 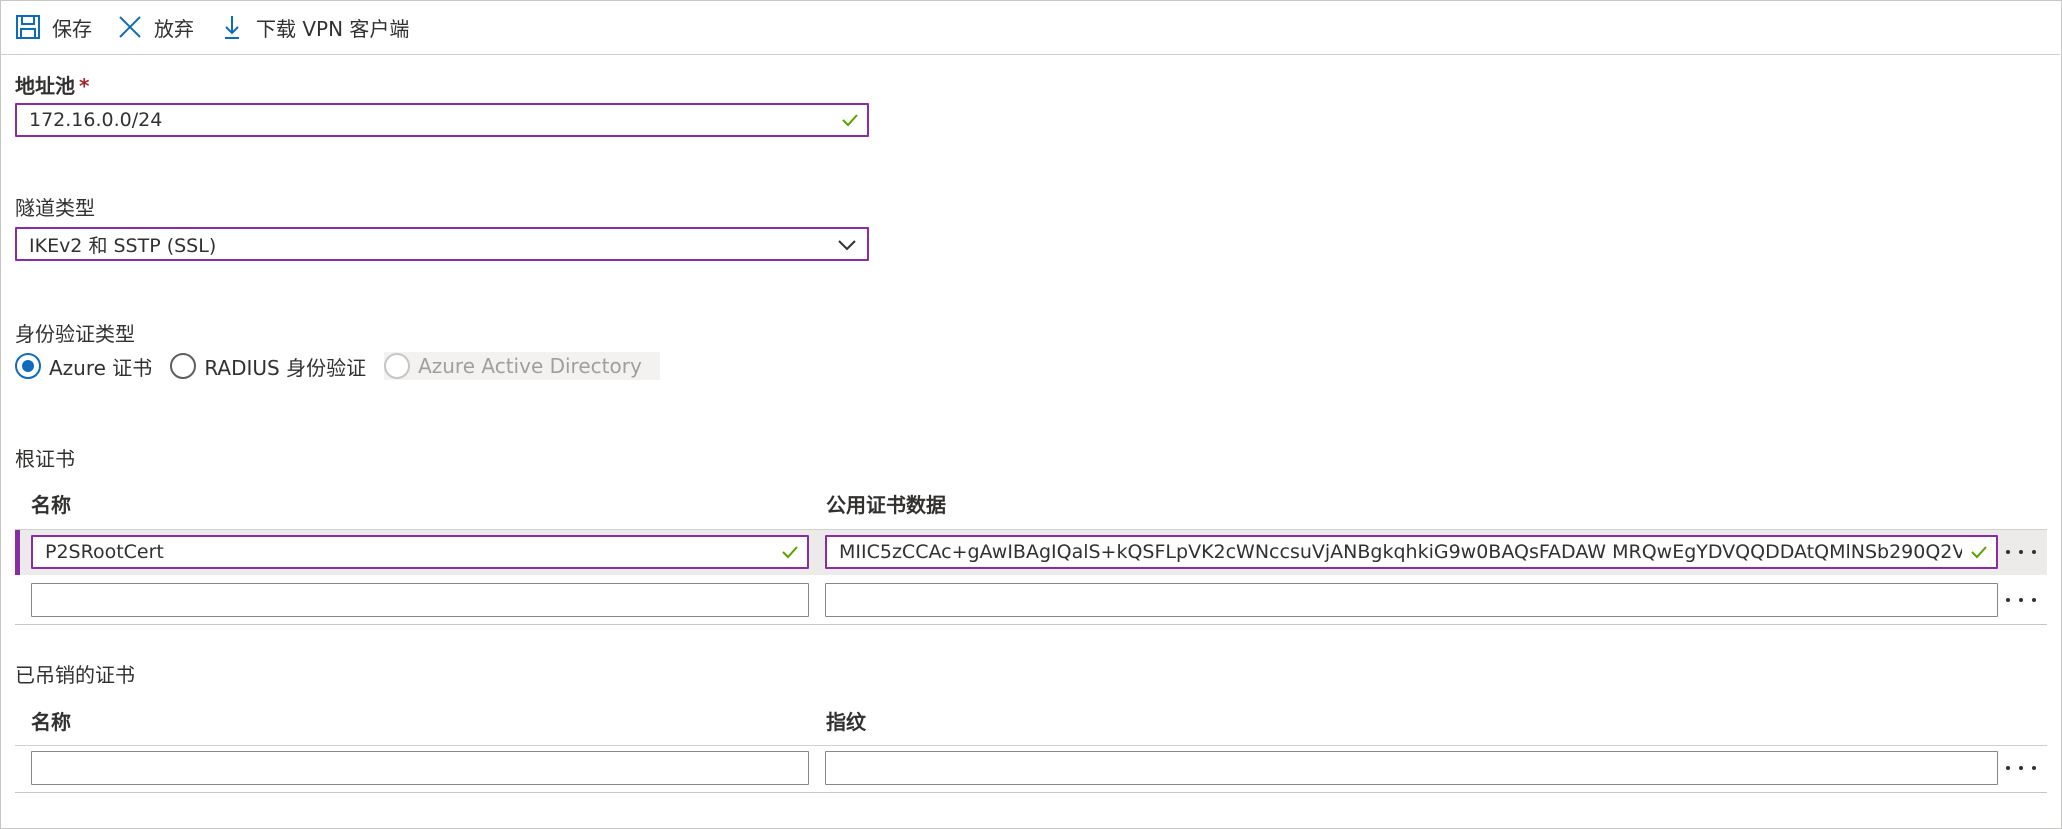 I want to click on tunnel-type-dropdown: IKEv2 和 SSTP (SSL), so click(x=442, y=244).